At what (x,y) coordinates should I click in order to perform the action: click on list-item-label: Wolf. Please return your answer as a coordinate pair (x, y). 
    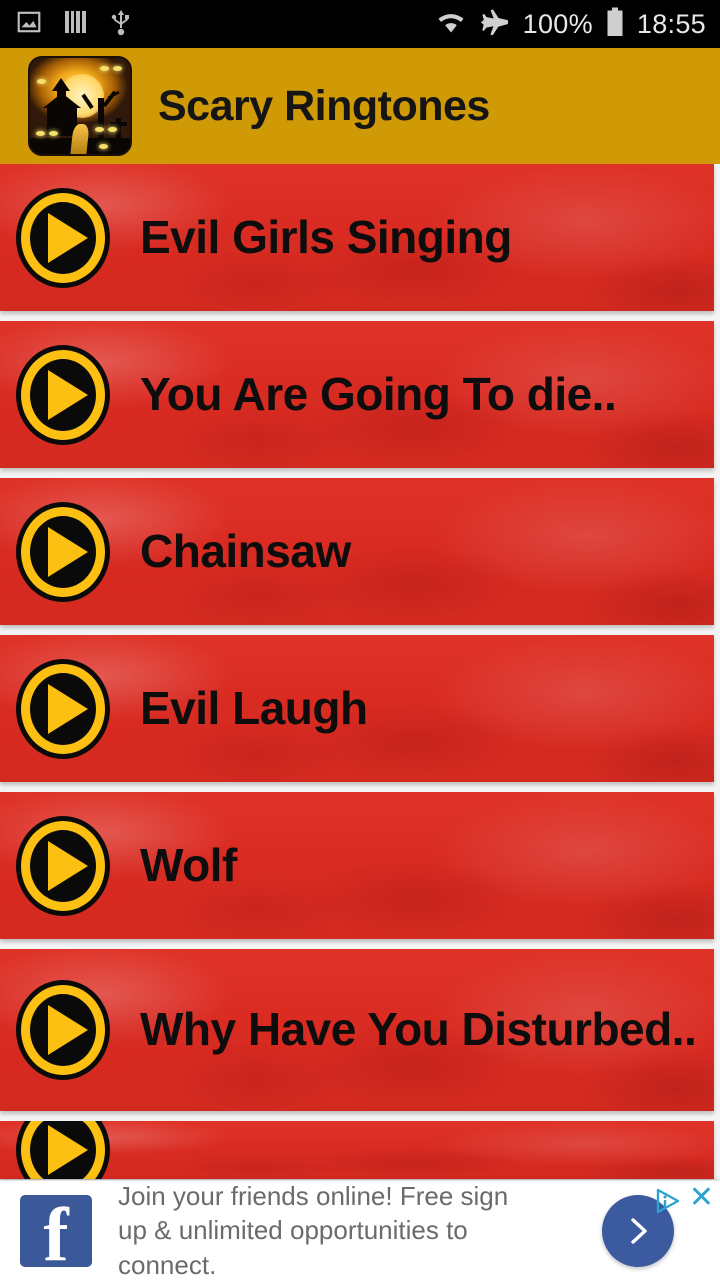
    Looking at the image, I should click on (188, 864).